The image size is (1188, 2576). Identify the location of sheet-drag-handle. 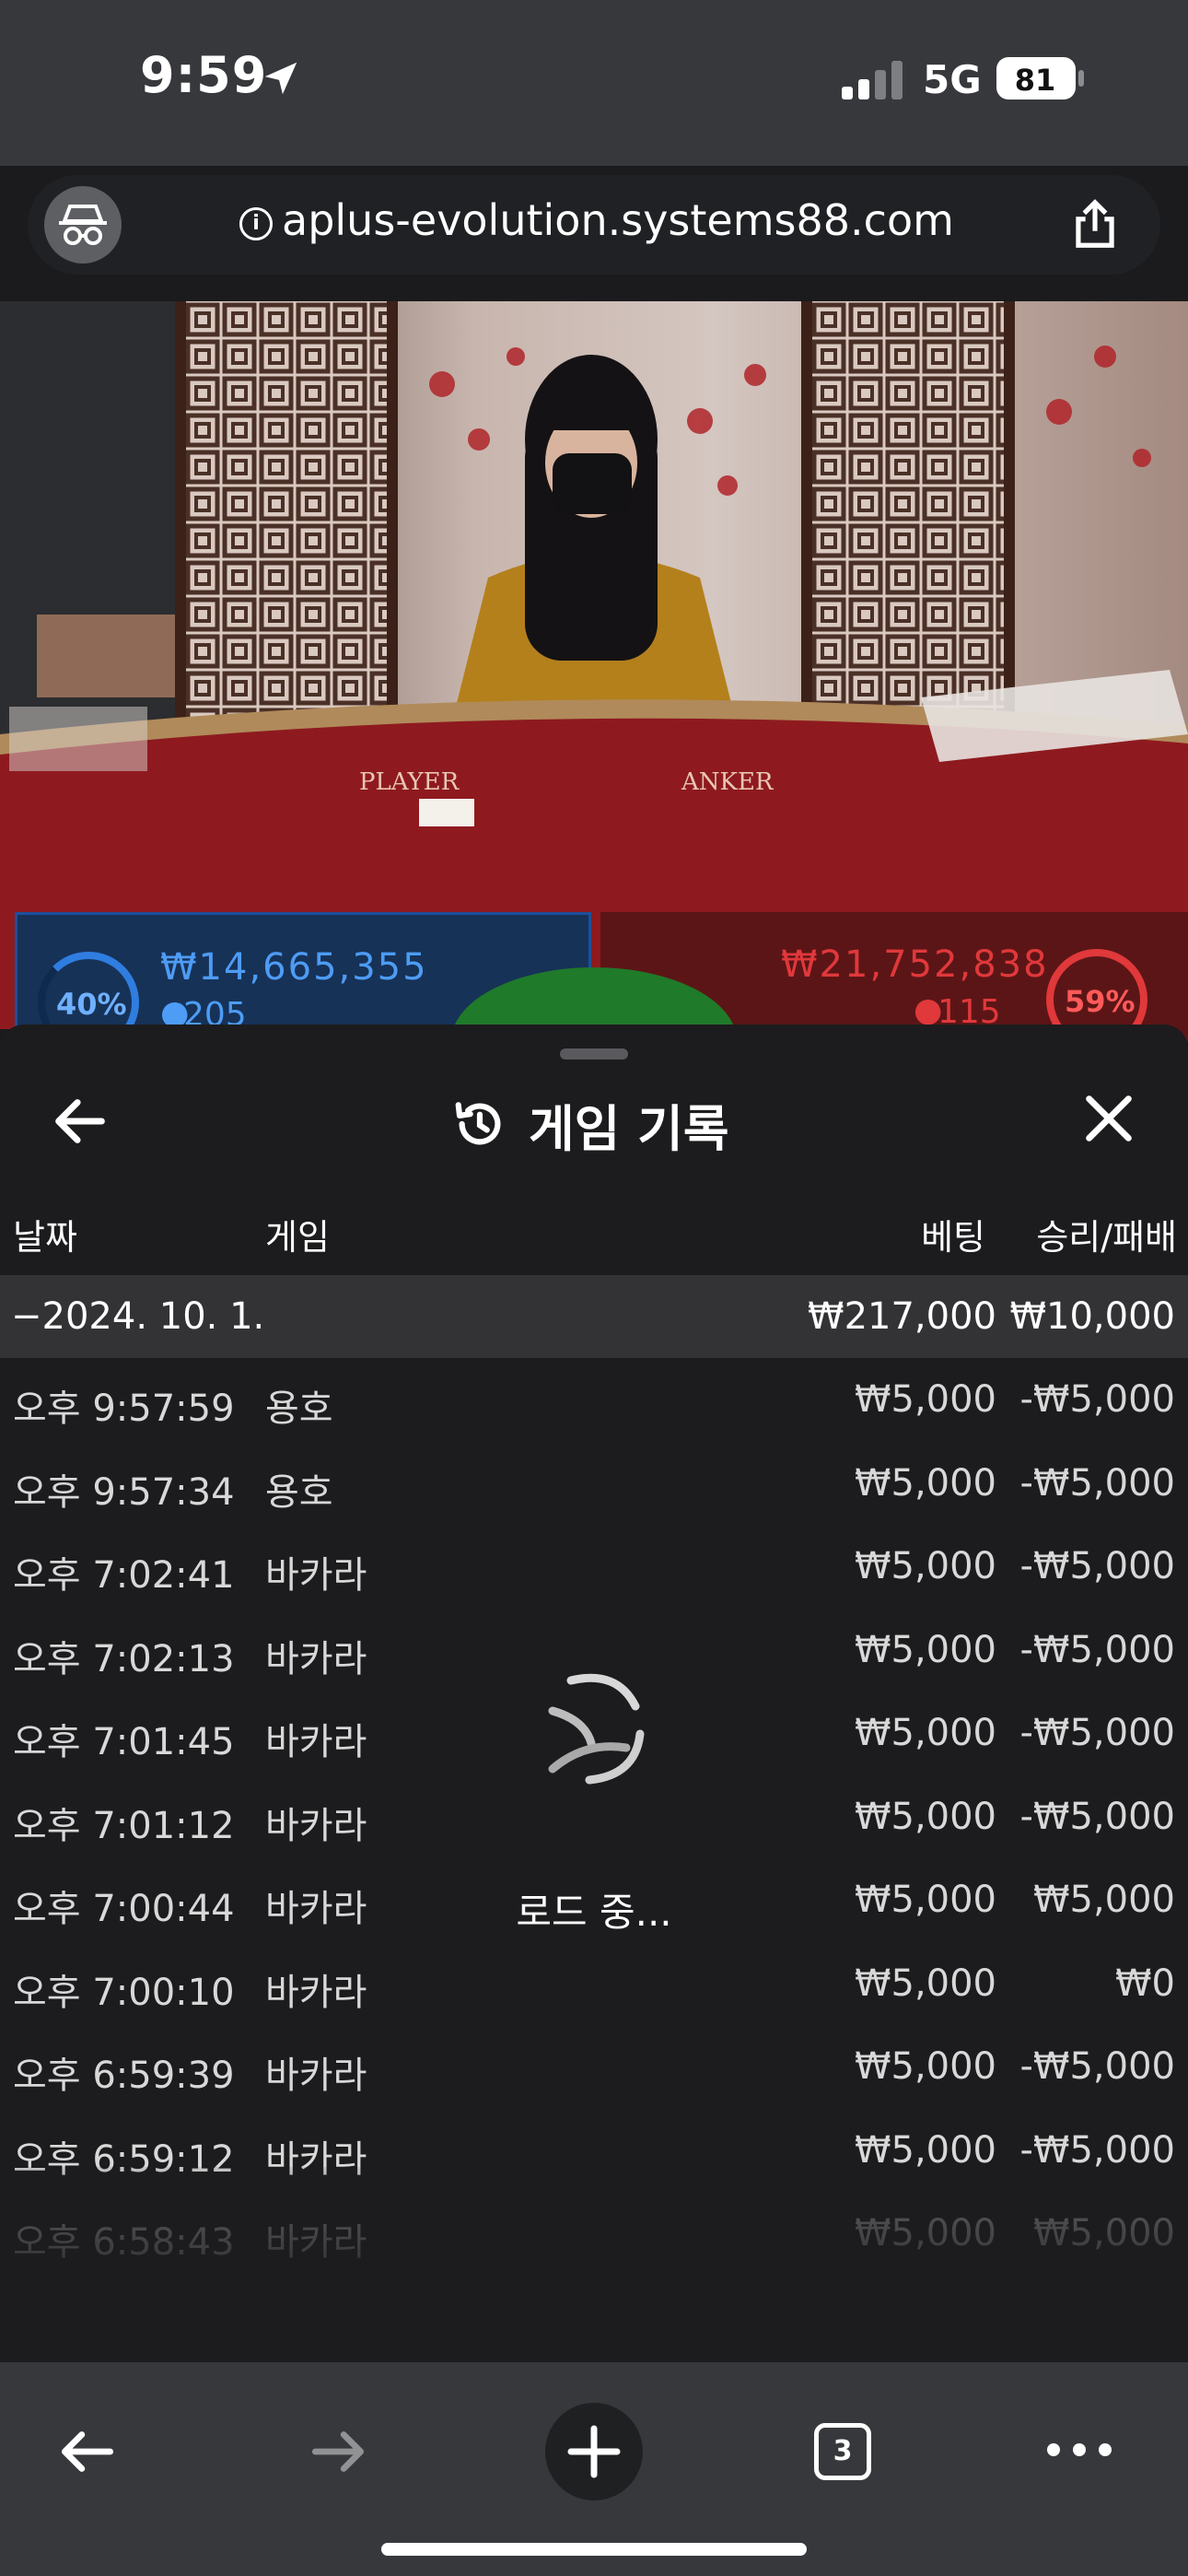
(594, 1054).